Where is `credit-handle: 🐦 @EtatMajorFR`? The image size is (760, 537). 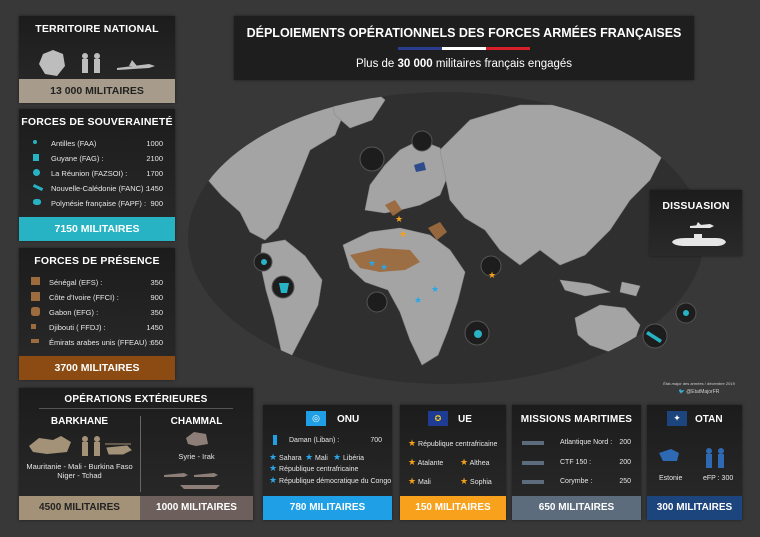 credit-handle: 🐦 @EtatMajorFR is located at coordinates (699, 392).